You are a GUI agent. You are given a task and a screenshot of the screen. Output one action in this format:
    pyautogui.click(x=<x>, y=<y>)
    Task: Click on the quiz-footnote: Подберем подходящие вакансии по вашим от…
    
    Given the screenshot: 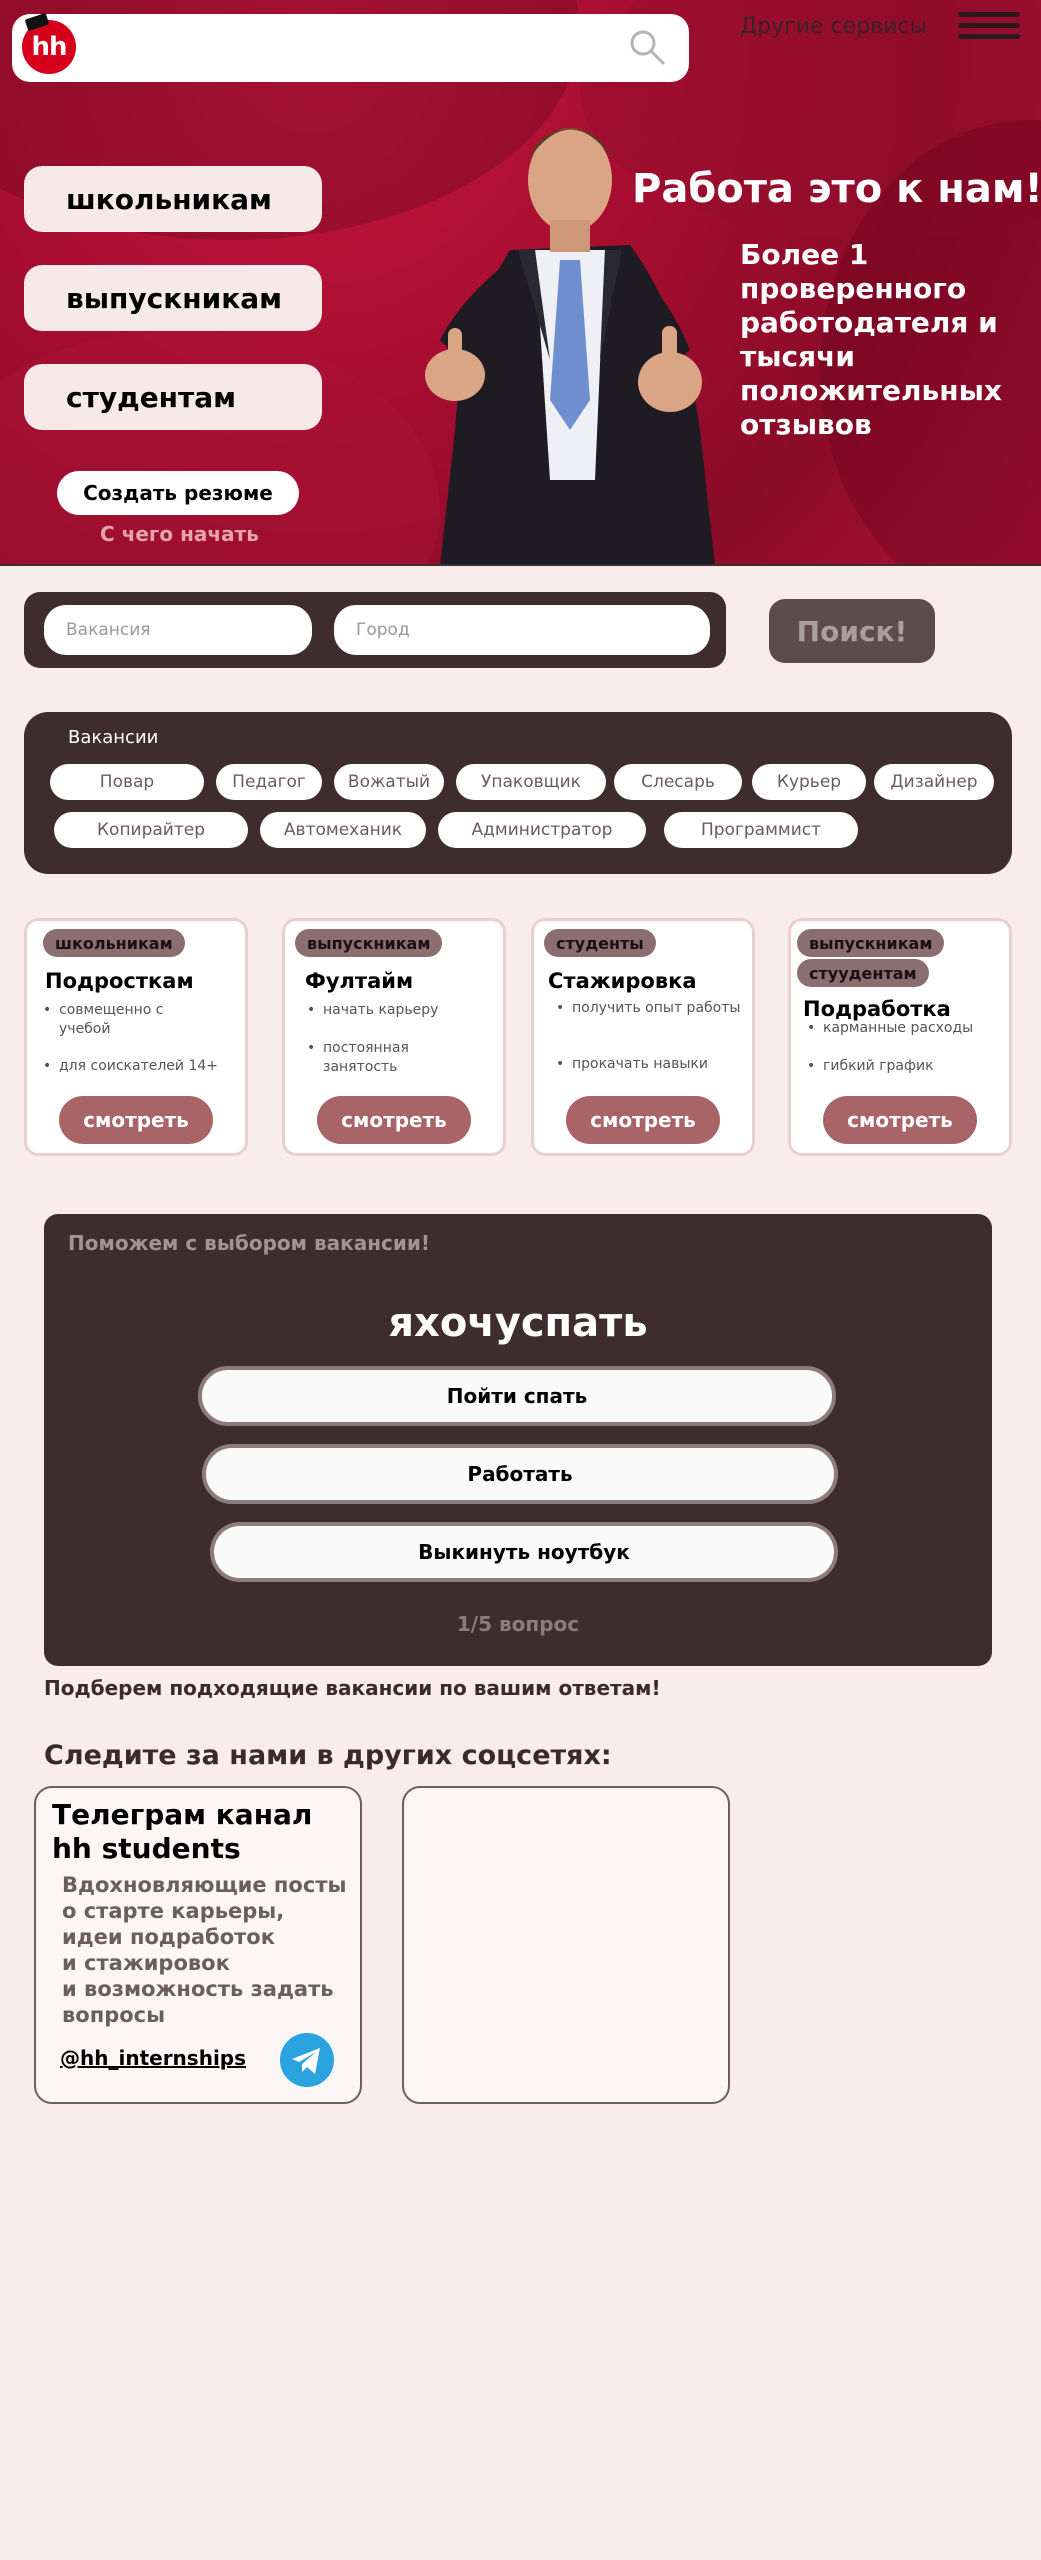 What is the action you would take?
    pyautogui.click(x=352, y=1688)
    